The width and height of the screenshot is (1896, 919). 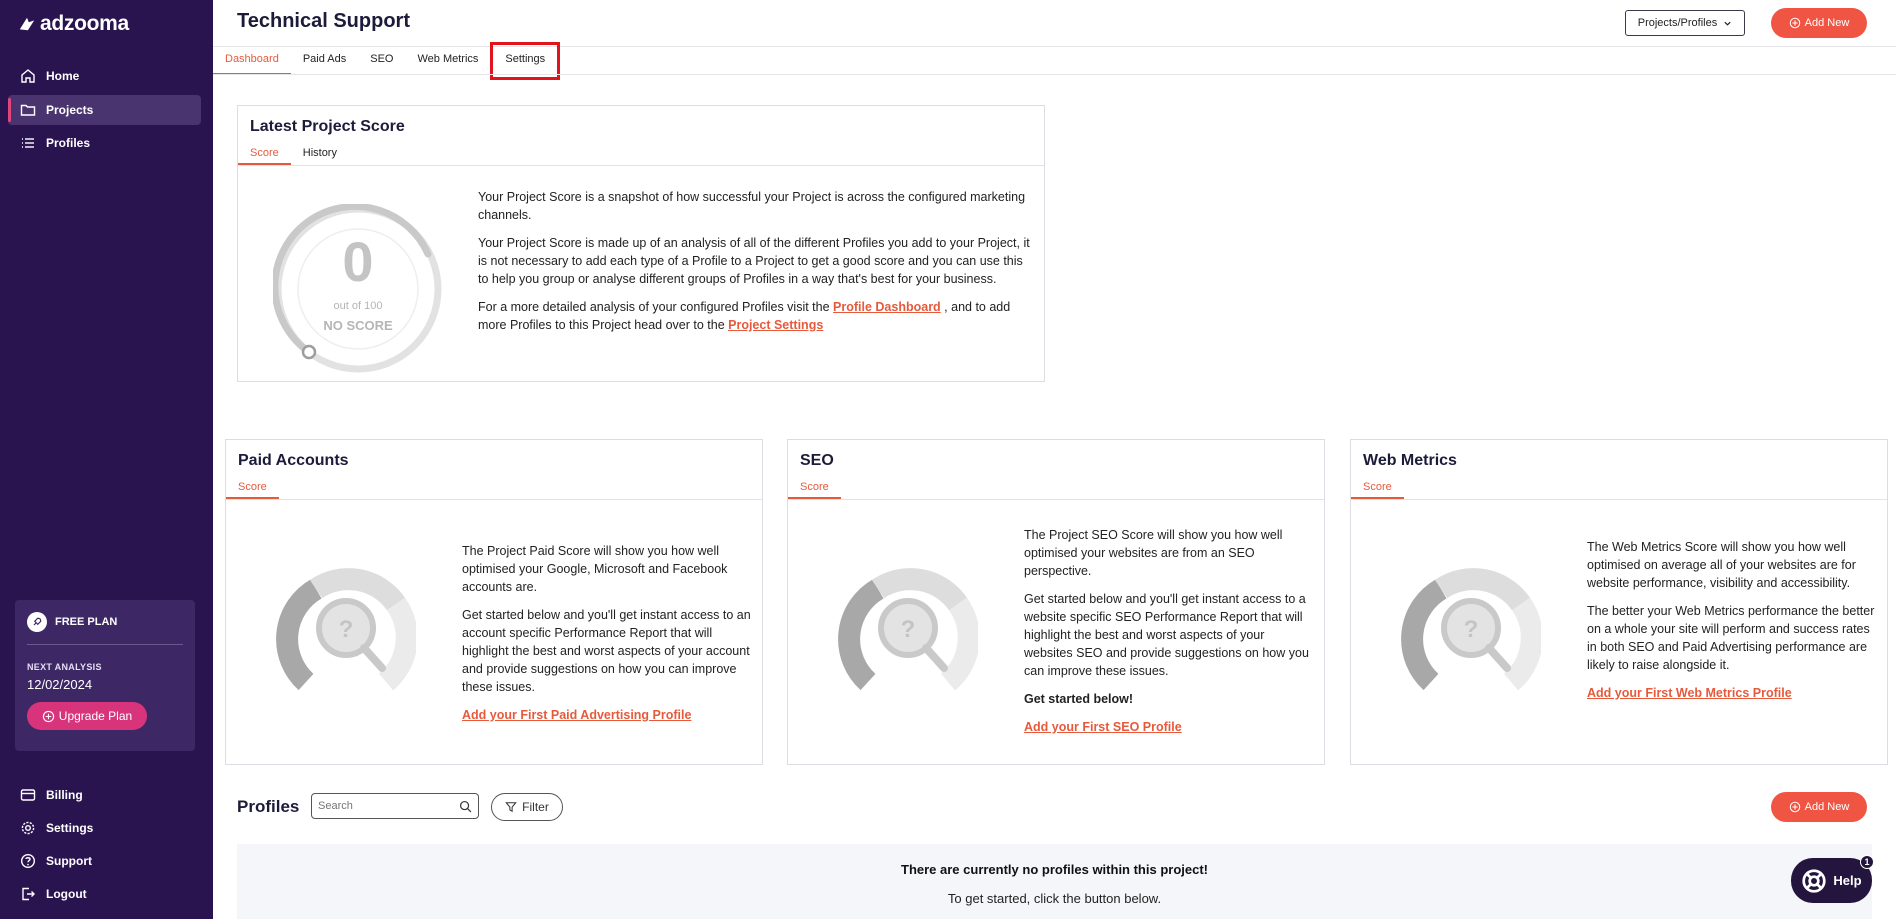 What do you see at coordinates (293, 460) in the screenshot?
I see `card-title: Paid Accounts` at bounding box center [293, 460].